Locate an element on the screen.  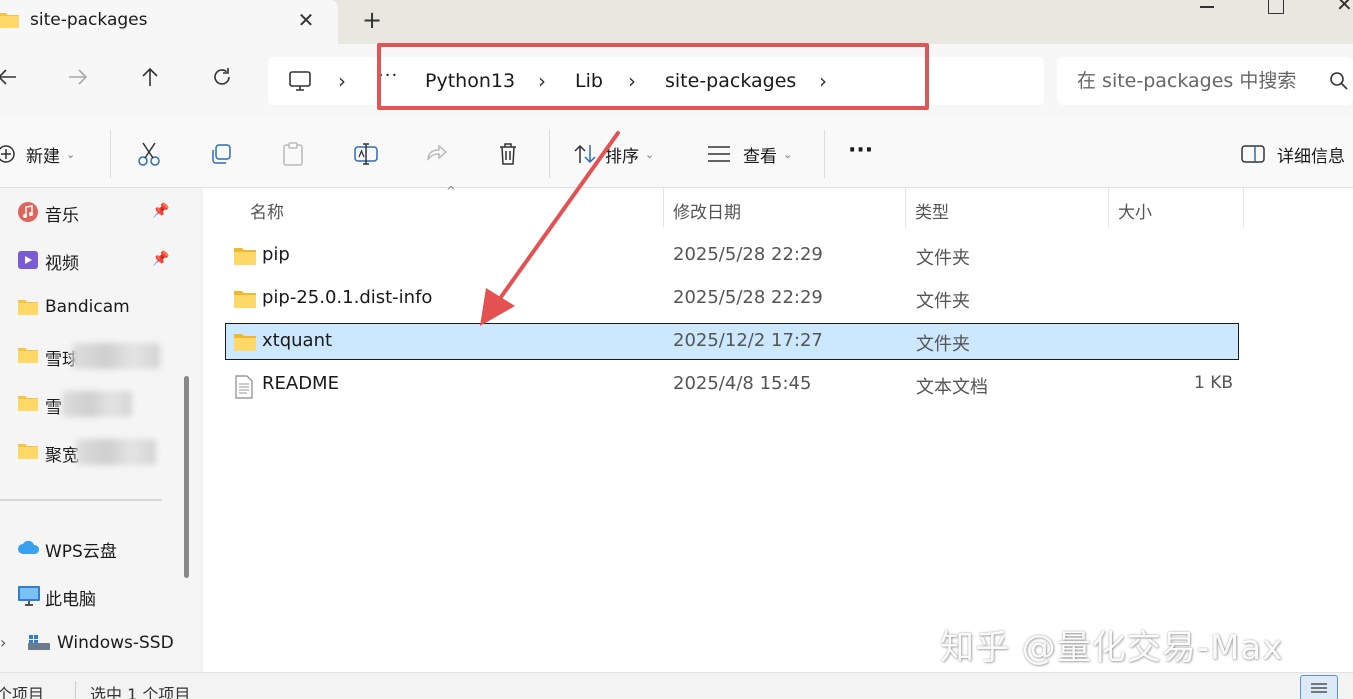
refresh-button is located at coordinates (222, 81).